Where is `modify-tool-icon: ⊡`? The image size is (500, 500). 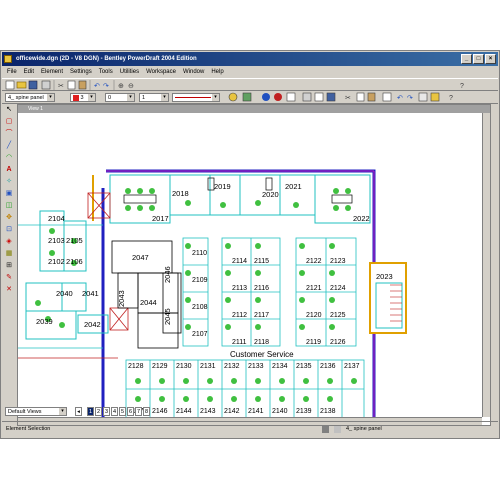 modify-tool-icon: ⊡ is located at coordinates (9, 230).